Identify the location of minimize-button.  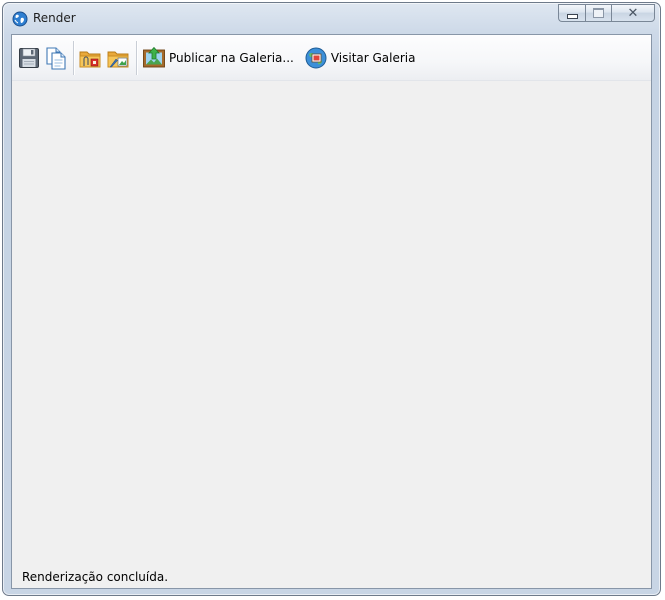
(571, 13).